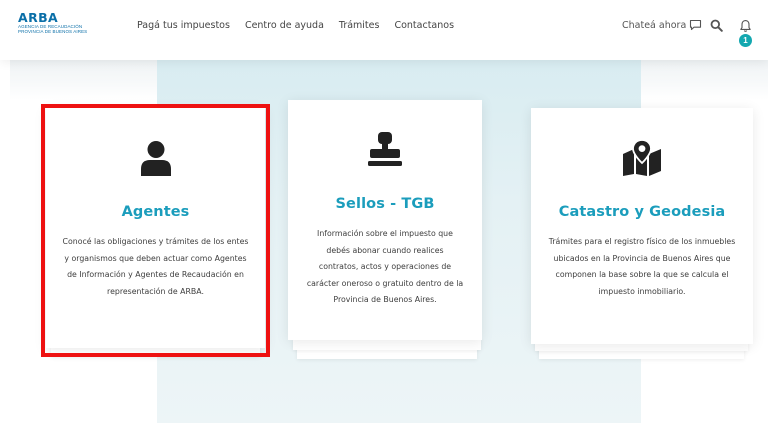 The width and height of the screenshot is (768, 423). I want to click on card-title: Agentes, so click(155, 212).